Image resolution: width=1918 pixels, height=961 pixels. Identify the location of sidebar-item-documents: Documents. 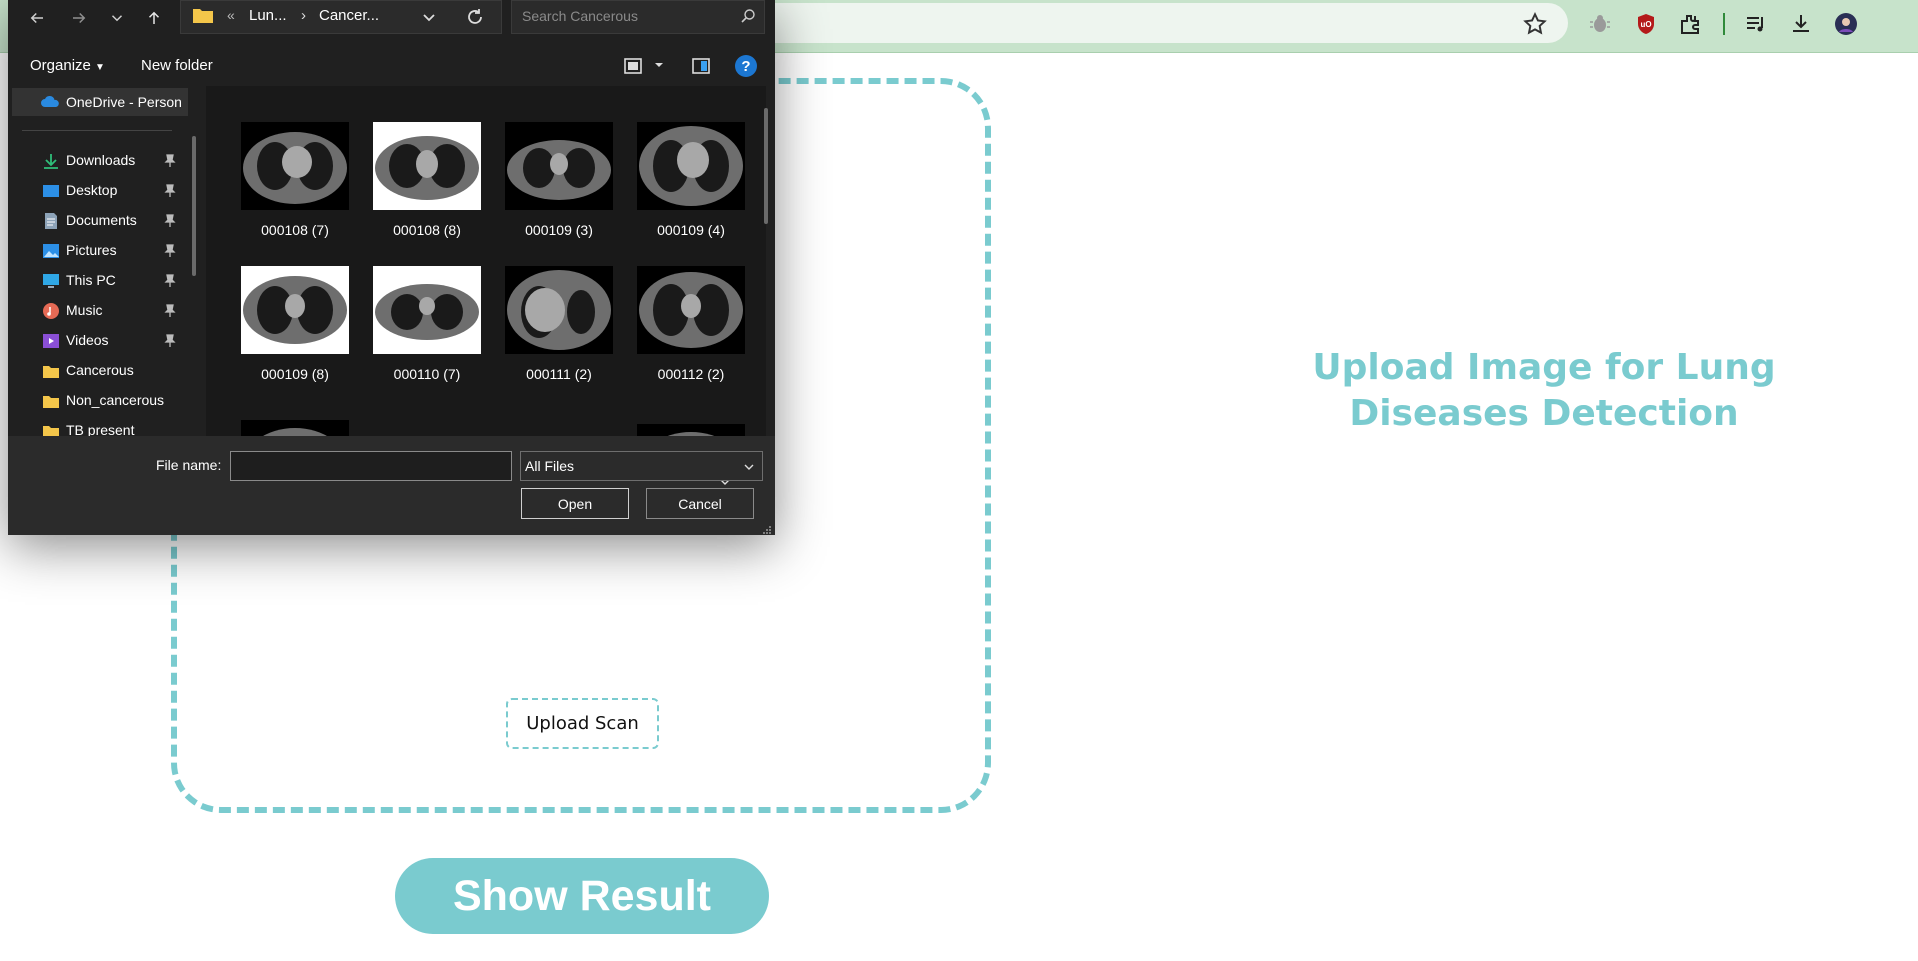
(98, 221).